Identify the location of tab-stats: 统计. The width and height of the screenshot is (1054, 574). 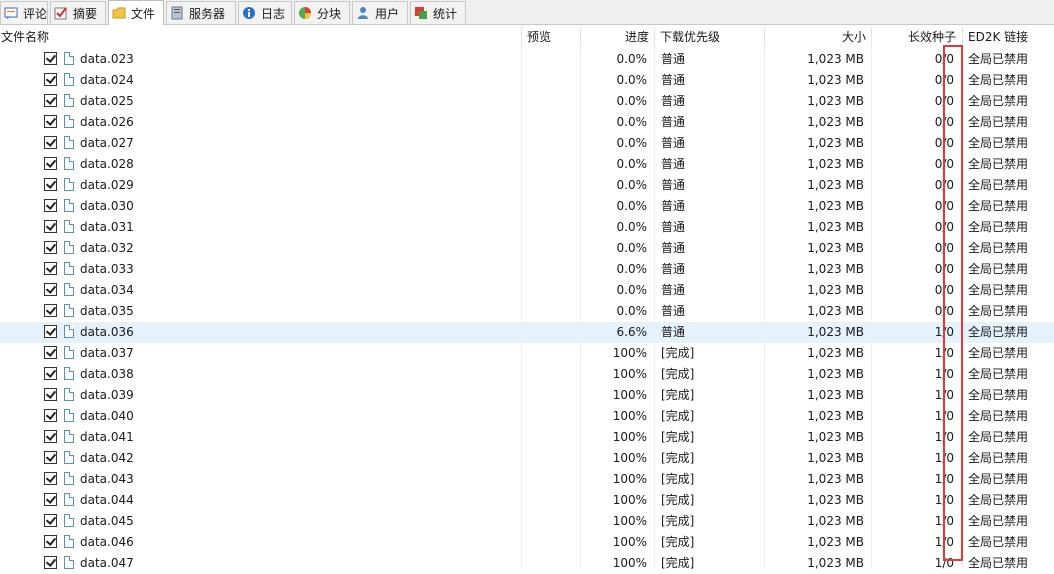
(438, 12).